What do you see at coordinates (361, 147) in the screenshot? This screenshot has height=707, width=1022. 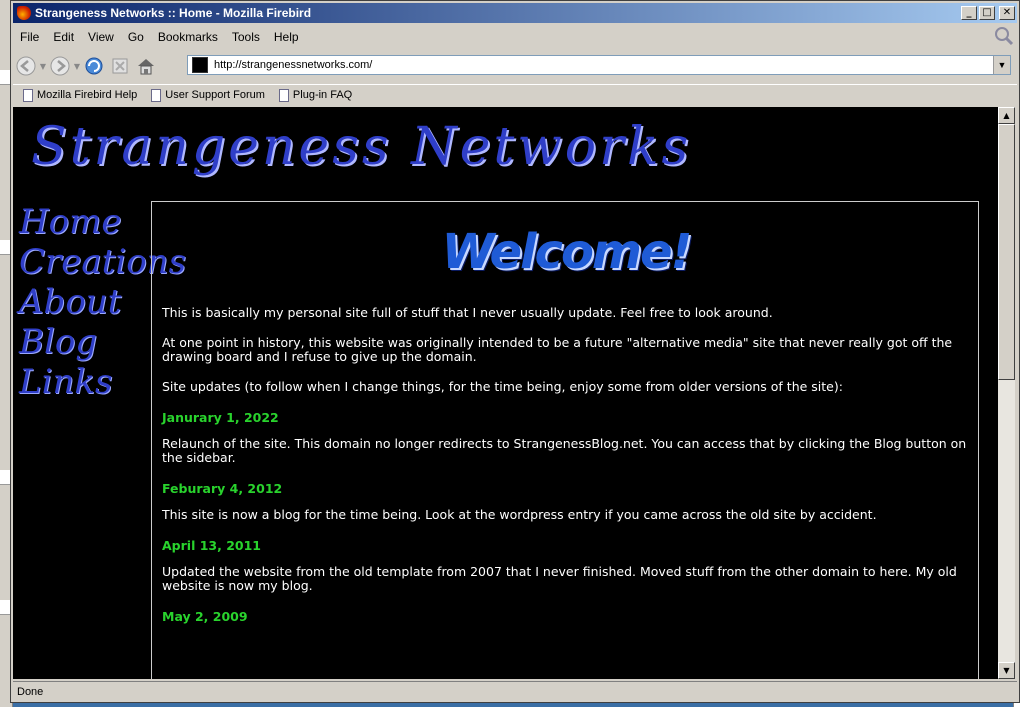 I see `site-title: Strangeness Networks` at bounding box center [361, 147].